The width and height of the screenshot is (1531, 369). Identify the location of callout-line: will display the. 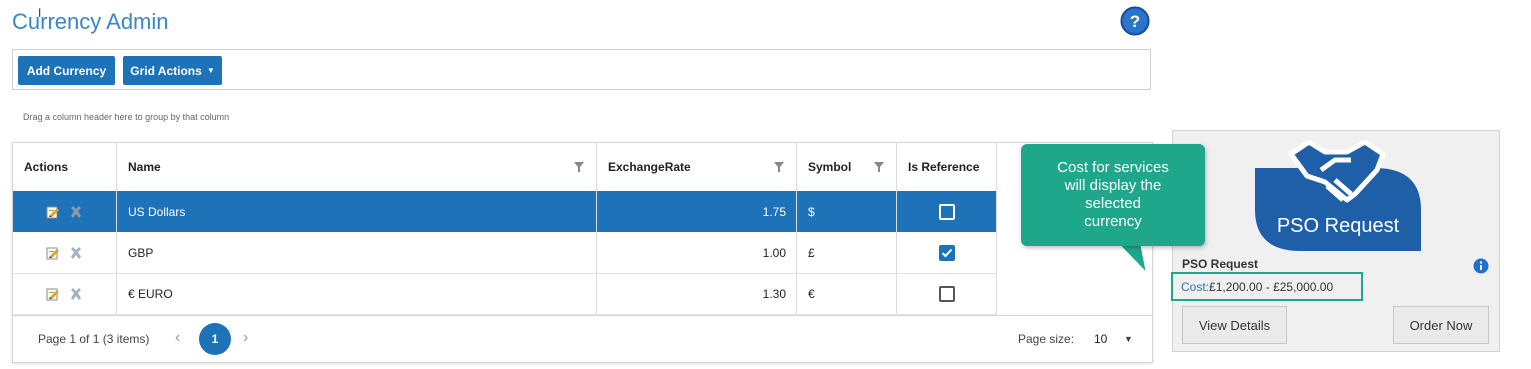
(1113, 185).